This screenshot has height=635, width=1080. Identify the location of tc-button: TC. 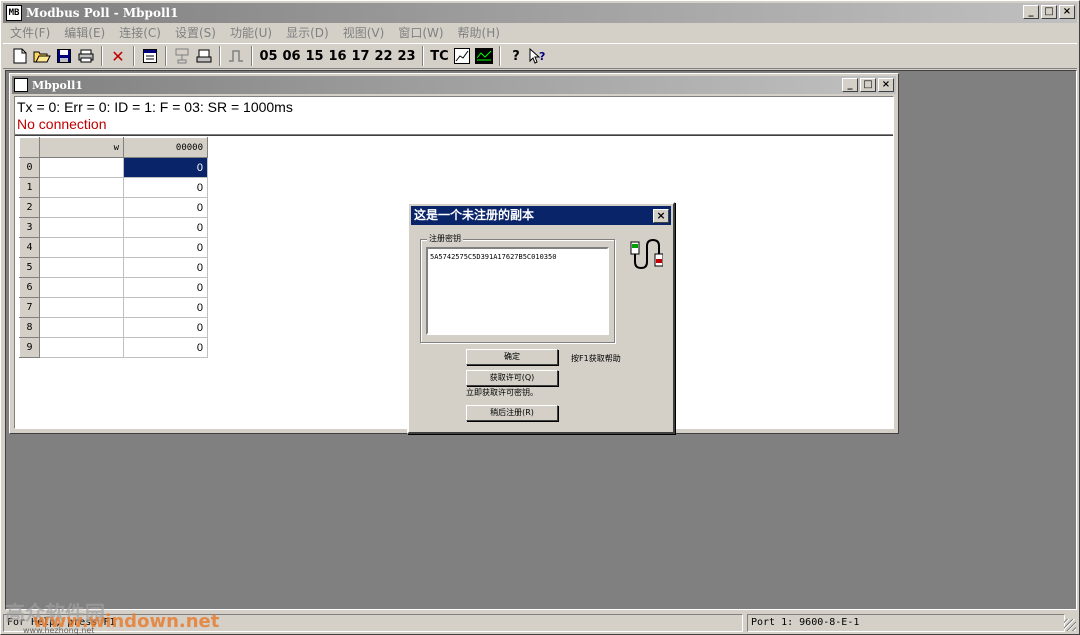
(439, 56).